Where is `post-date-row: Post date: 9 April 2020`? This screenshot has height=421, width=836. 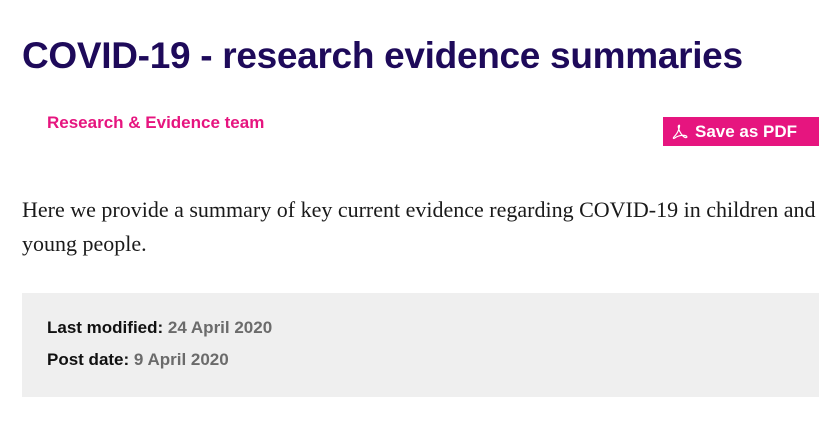 post-date-row: Post date: 9 April 2020 is located at coordinates (138, 360).